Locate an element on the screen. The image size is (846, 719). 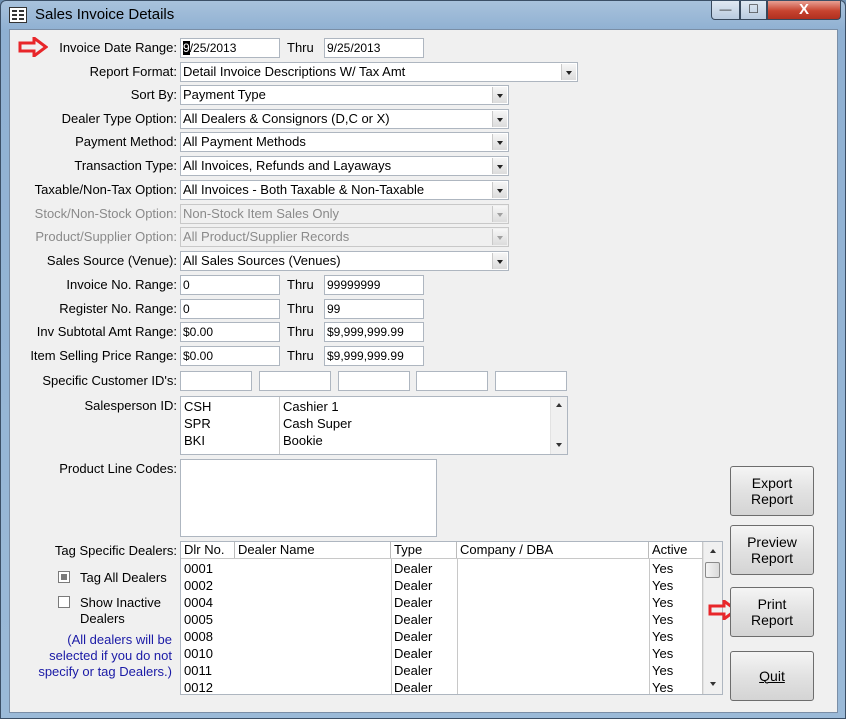
table-row: 0010 Dealer Yes is located at coordinates (441, 653).